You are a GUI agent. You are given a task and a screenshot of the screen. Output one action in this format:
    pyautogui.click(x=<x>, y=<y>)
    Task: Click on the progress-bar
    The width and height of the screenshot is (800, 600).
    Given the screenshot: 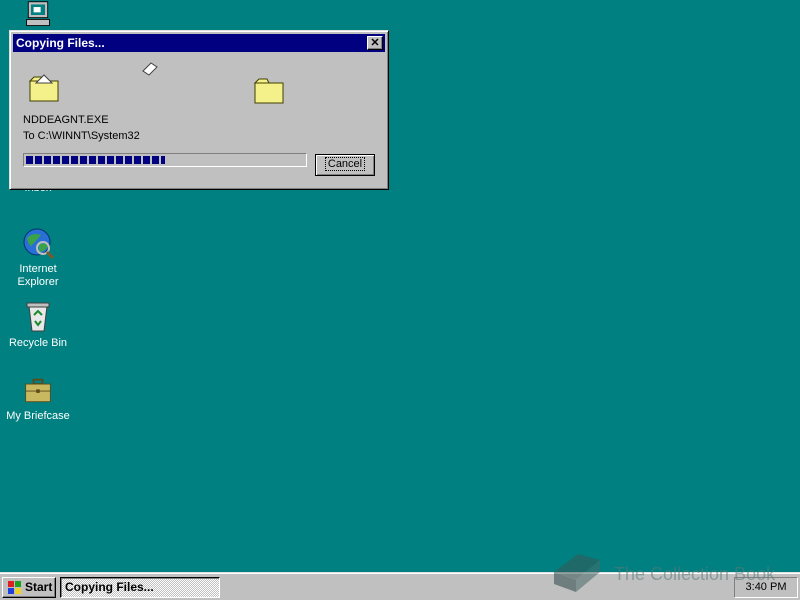 What is the action you would take?
    pyautogui.click(x=165, y=160)
    